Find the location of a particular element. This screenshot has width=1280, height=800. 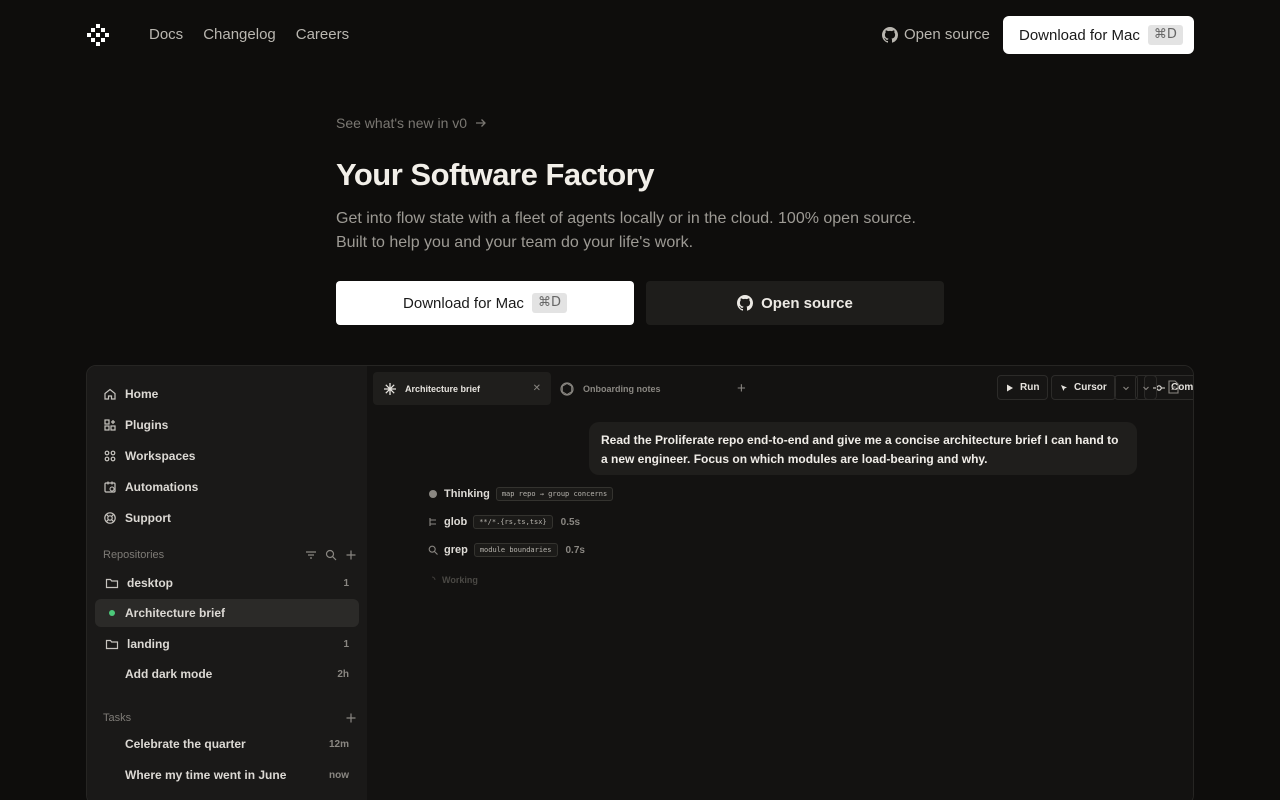

repositories-tools is located at coordinates (331, 555).